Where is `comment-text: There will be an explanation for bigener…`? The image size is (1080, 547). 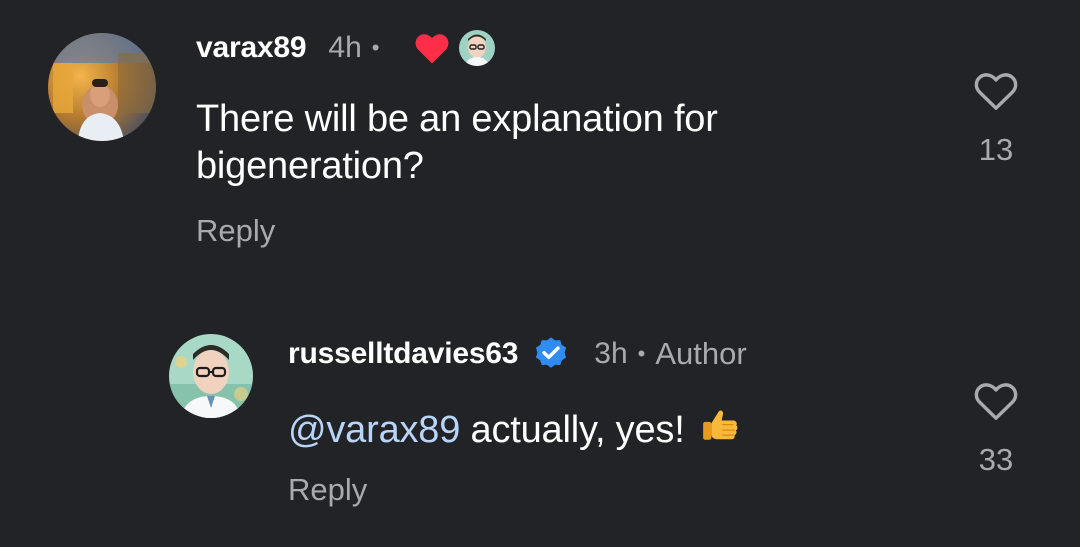
comment-text: There will be an explanation for bigener… is located at coordinates (457, 143).